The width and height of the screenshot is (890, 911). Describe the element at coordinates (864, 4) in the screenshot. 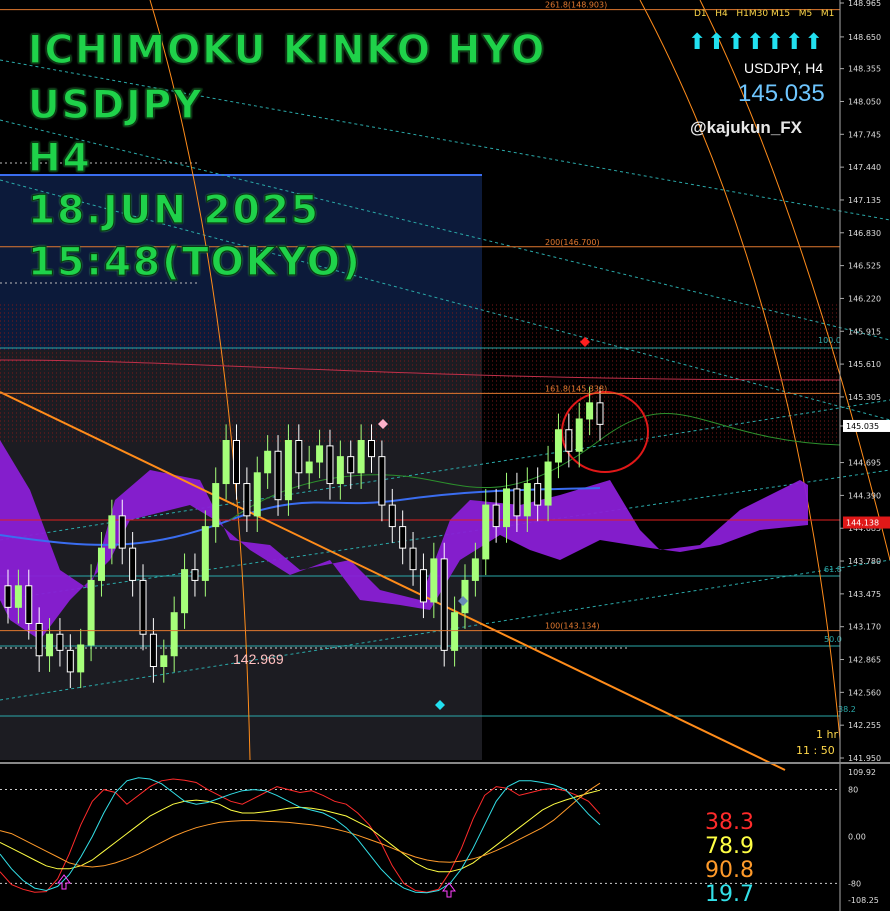

I see `price-tick-label: 148.965` at that location.